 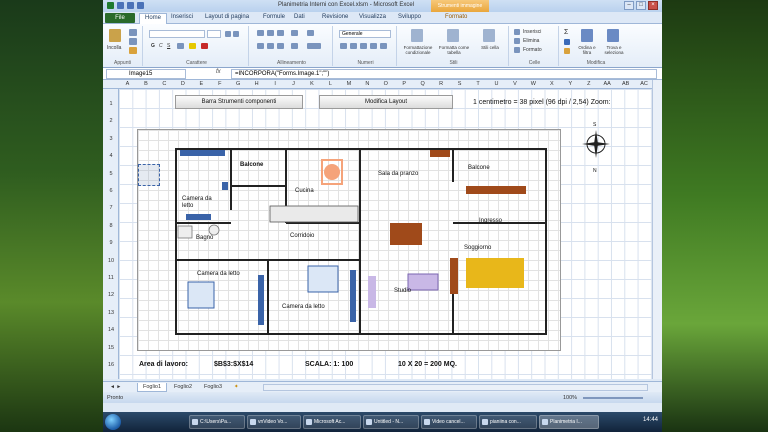 I want to click on insert-cells-icon, so click(x=517, y=32).